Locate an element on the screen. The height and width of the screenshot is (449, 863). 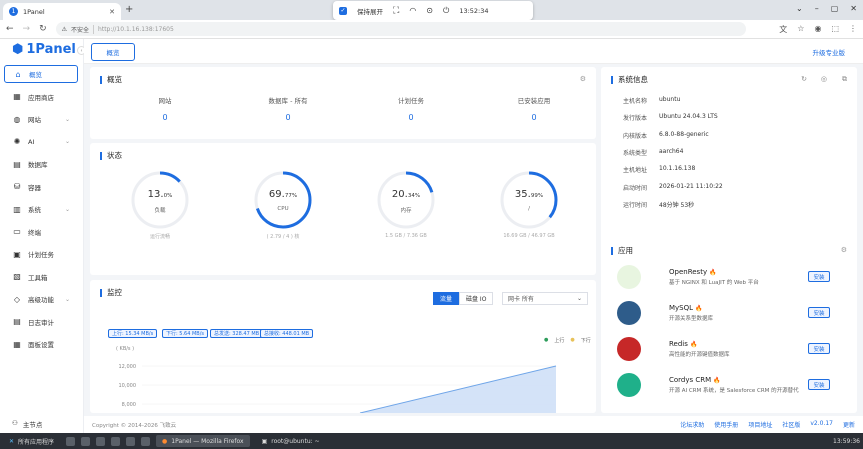
container-icon: ⛁ is located at coordinates (17, 186).